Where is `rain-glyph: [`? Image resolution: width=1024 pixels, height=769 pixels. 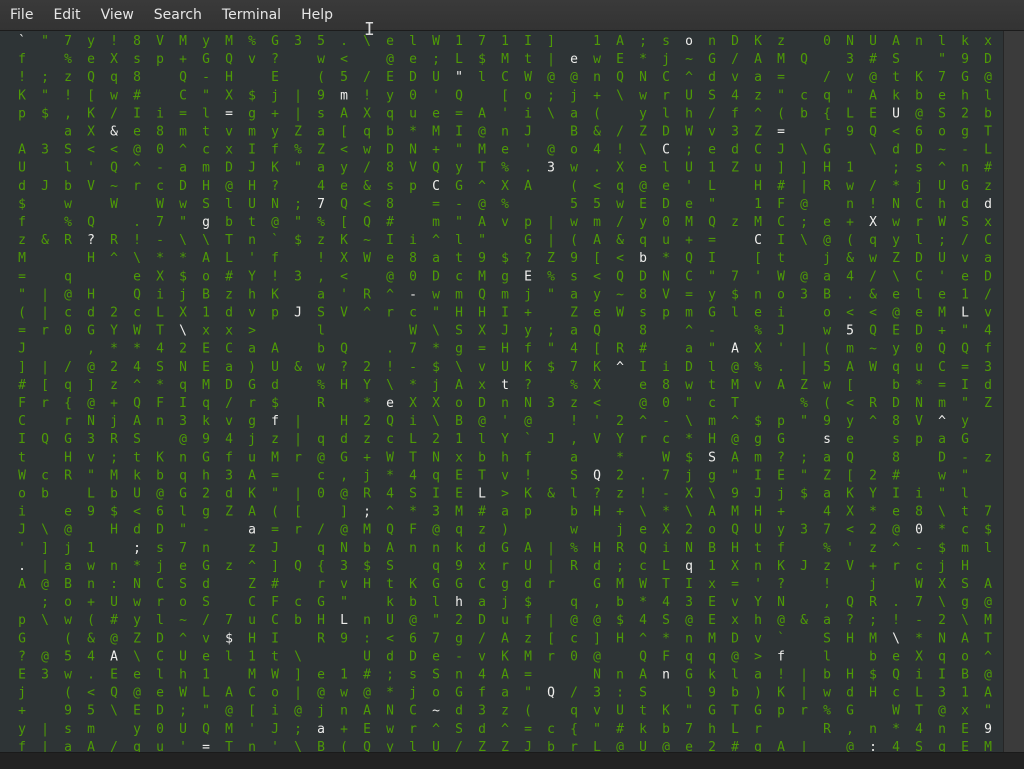
rain-glyph: [ is located at coordinates (298, 512).